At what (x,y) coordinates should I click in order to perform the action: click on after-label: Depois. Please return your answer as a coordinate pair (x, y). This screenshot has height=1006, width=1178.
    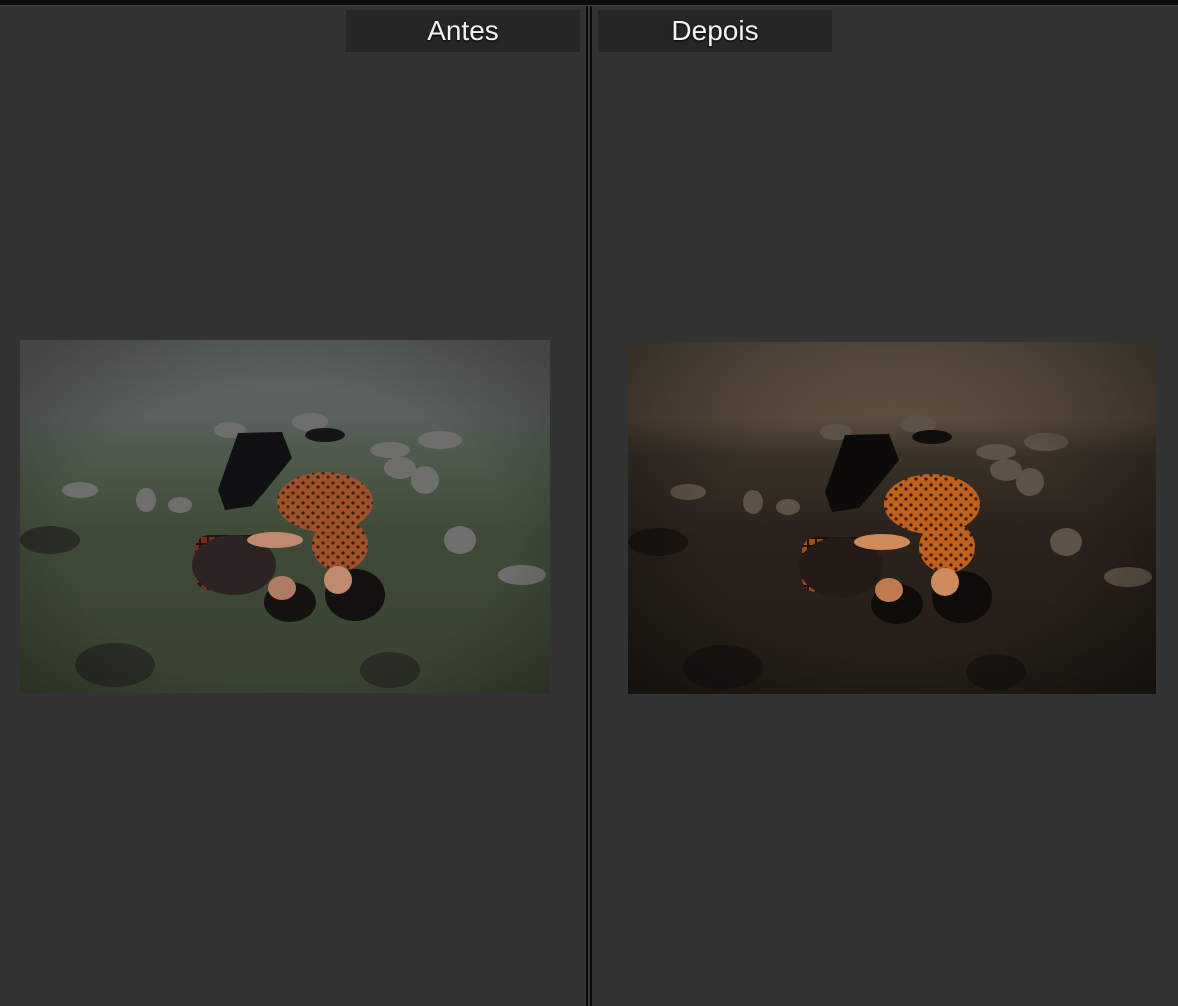
    Looking at the image, I should click on (715, 31).